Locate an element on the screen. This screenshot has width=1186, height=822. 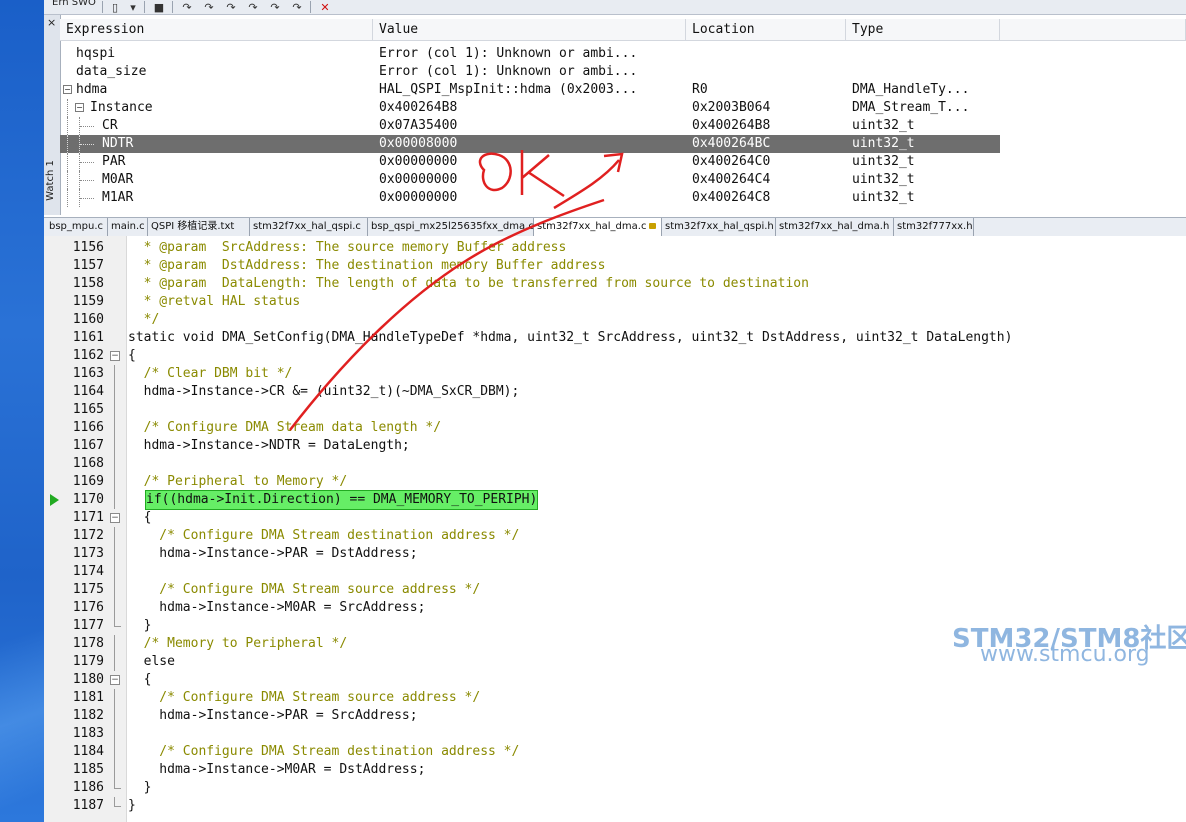
tab-main: main.c is located at coordinates (128, 227).